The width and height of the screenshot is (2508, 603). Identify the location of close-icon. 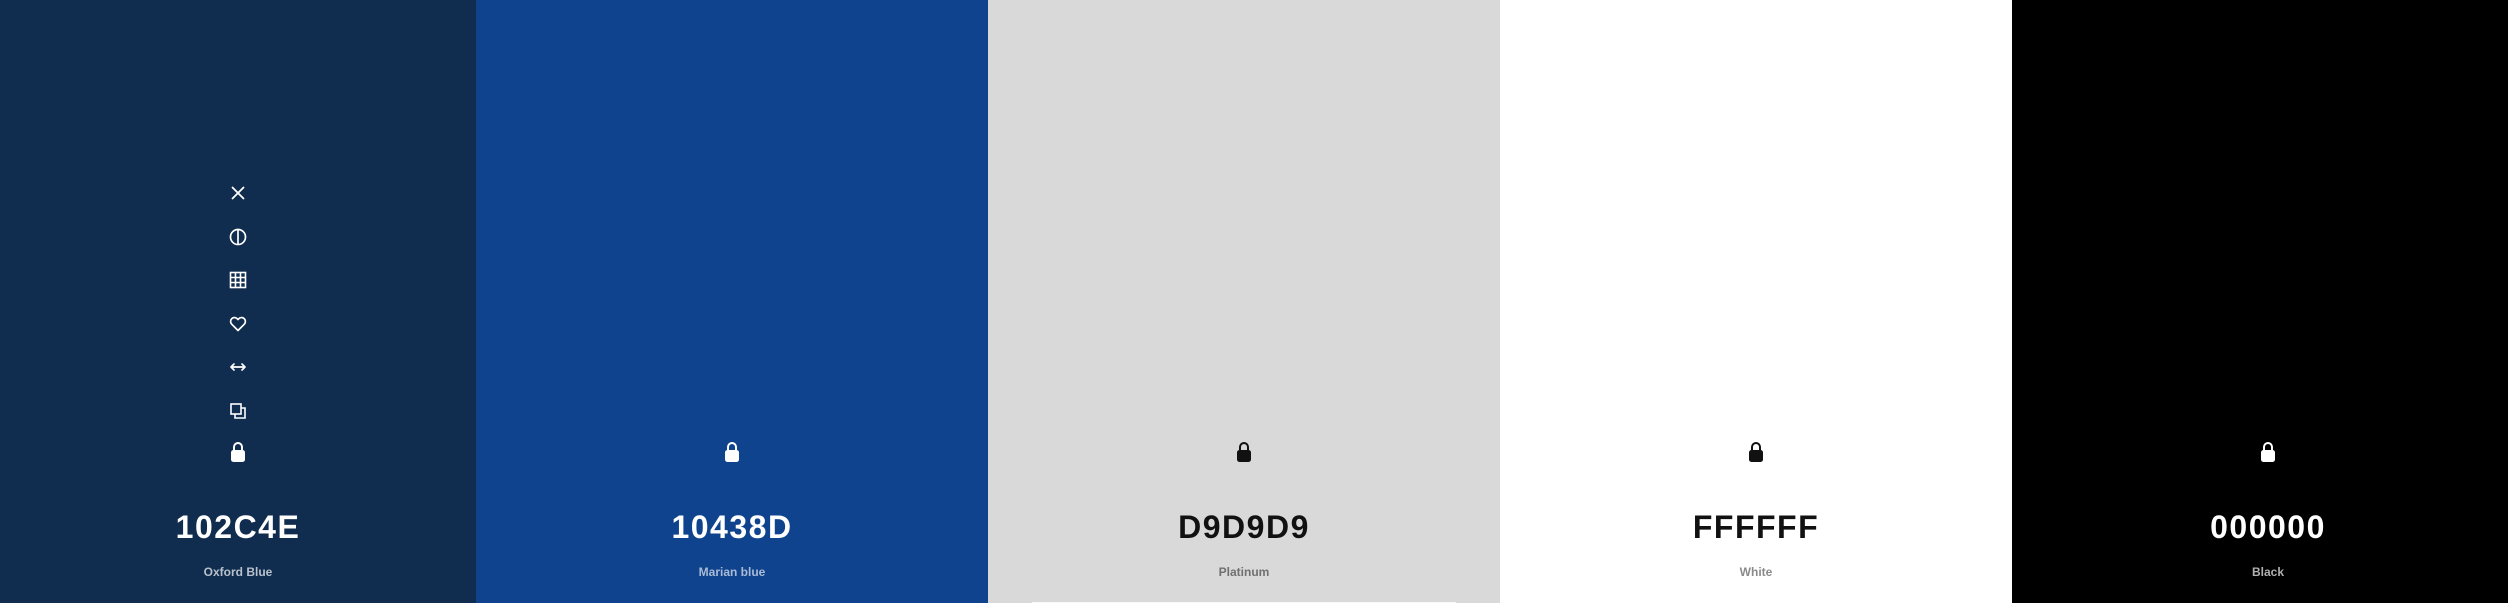
(238, 193).